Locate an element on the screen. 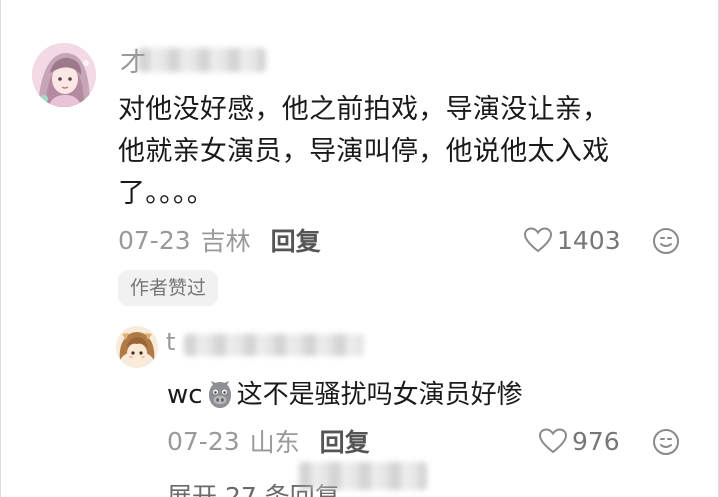 The width and height of the screenshot is (719, 497). author-liked-badge: 作者赞过 is located at coordinates (168, 288).